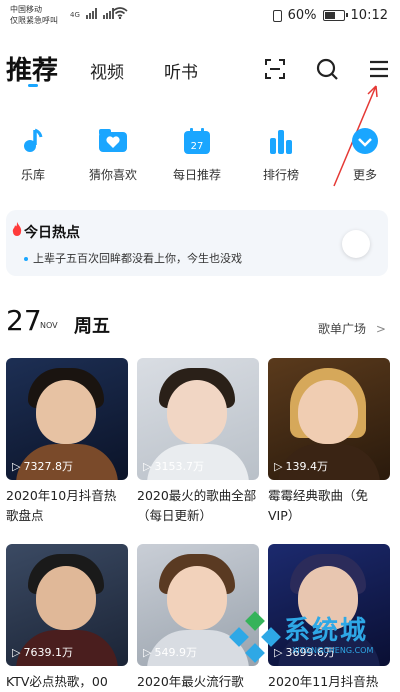 This screenshot has width=400, height=692. I want to click on quick-label: 排行榜, so click(280, 175).